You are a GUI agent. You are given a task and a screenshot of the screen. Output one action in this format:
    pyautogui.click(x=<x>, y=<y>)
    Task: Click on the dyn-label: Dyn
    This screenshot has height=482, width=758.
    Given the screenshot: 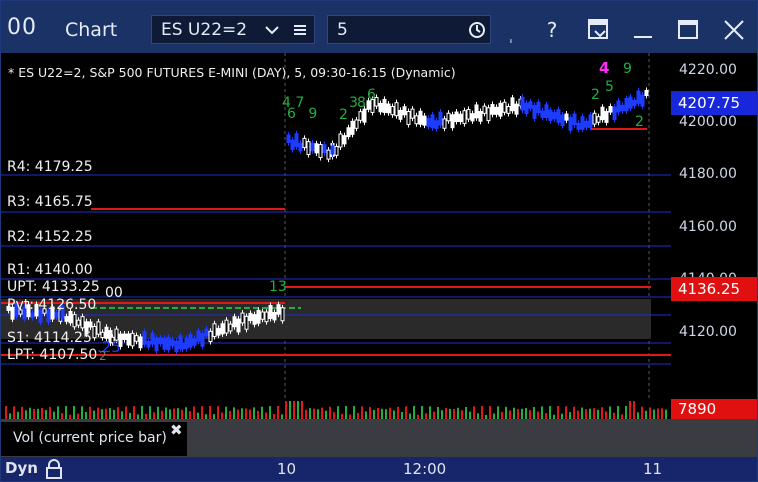 What is the action you would take?
    pyautogui.click(x=21, y=468)
    